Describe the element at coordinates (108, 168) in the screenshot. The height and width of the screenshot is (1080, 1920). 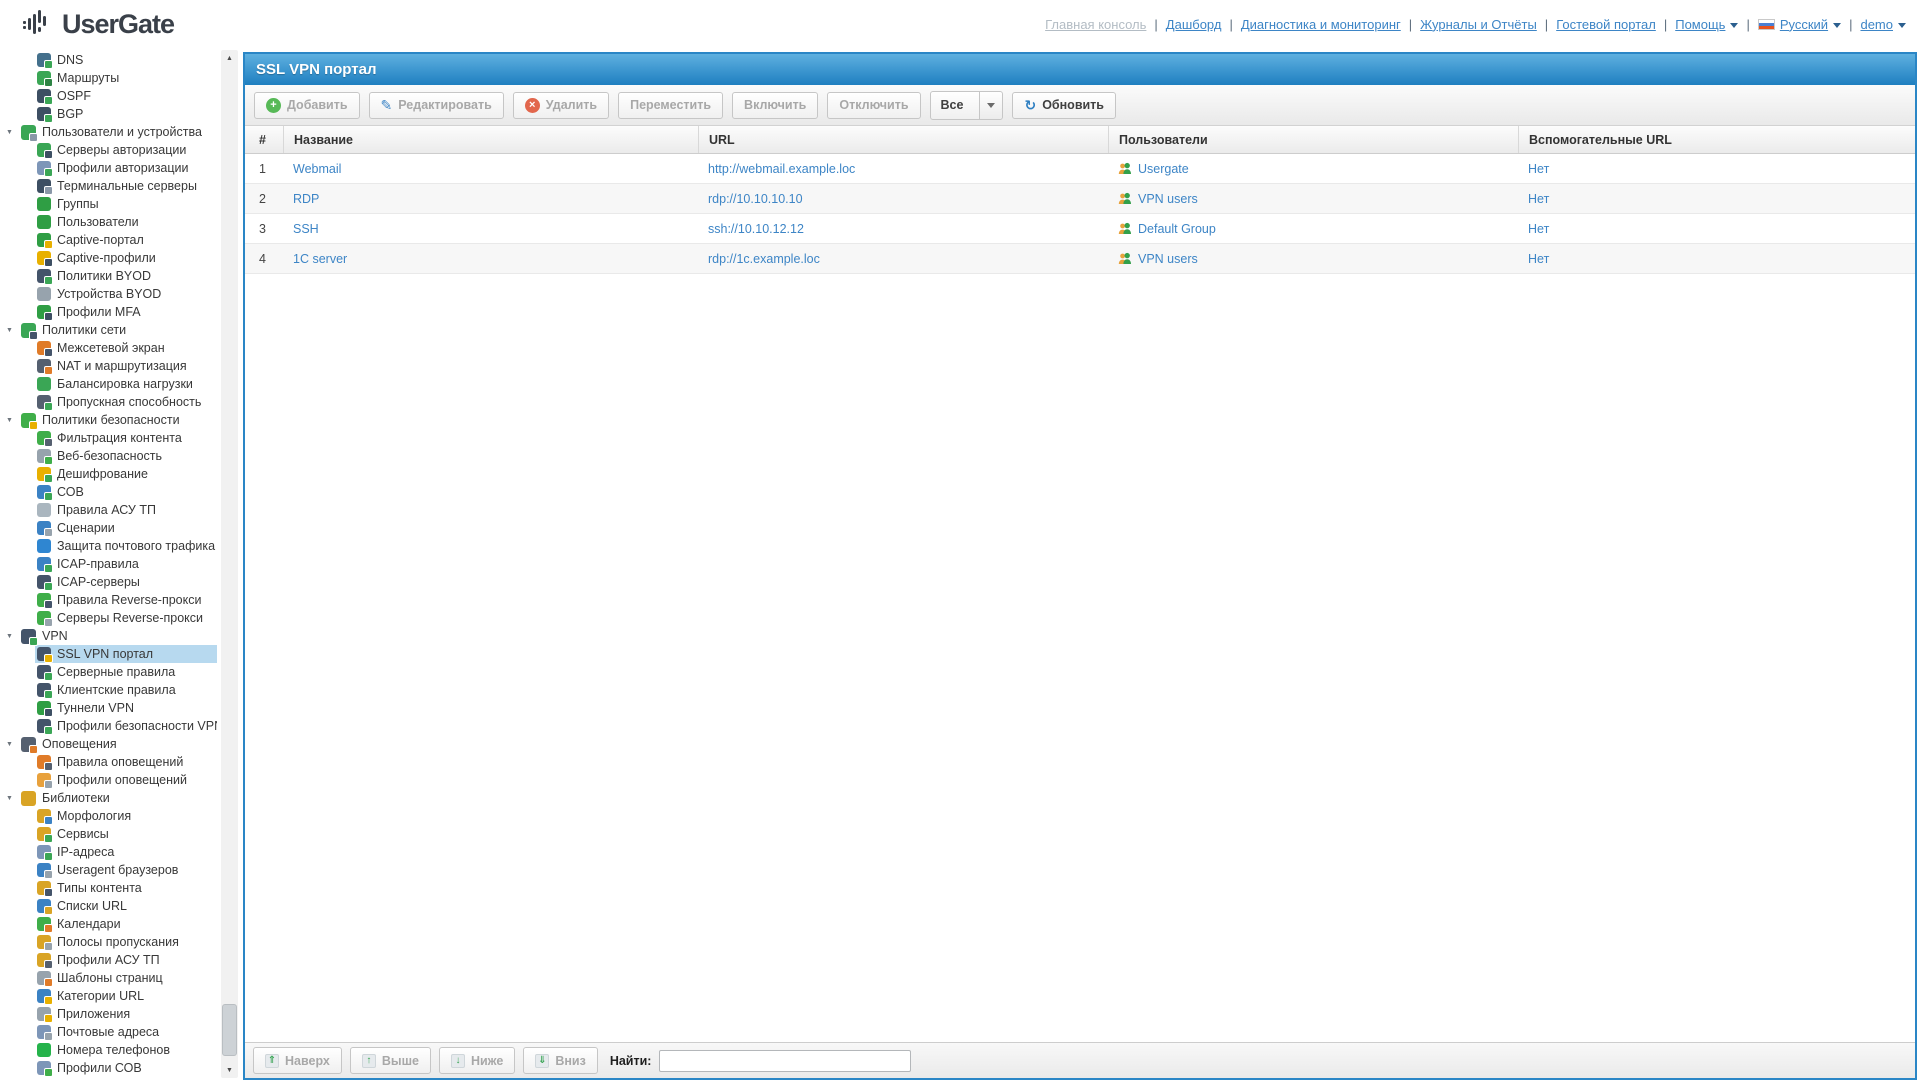
I see `sidebar-item-auth-profiles: Профили авторизации` at that location.